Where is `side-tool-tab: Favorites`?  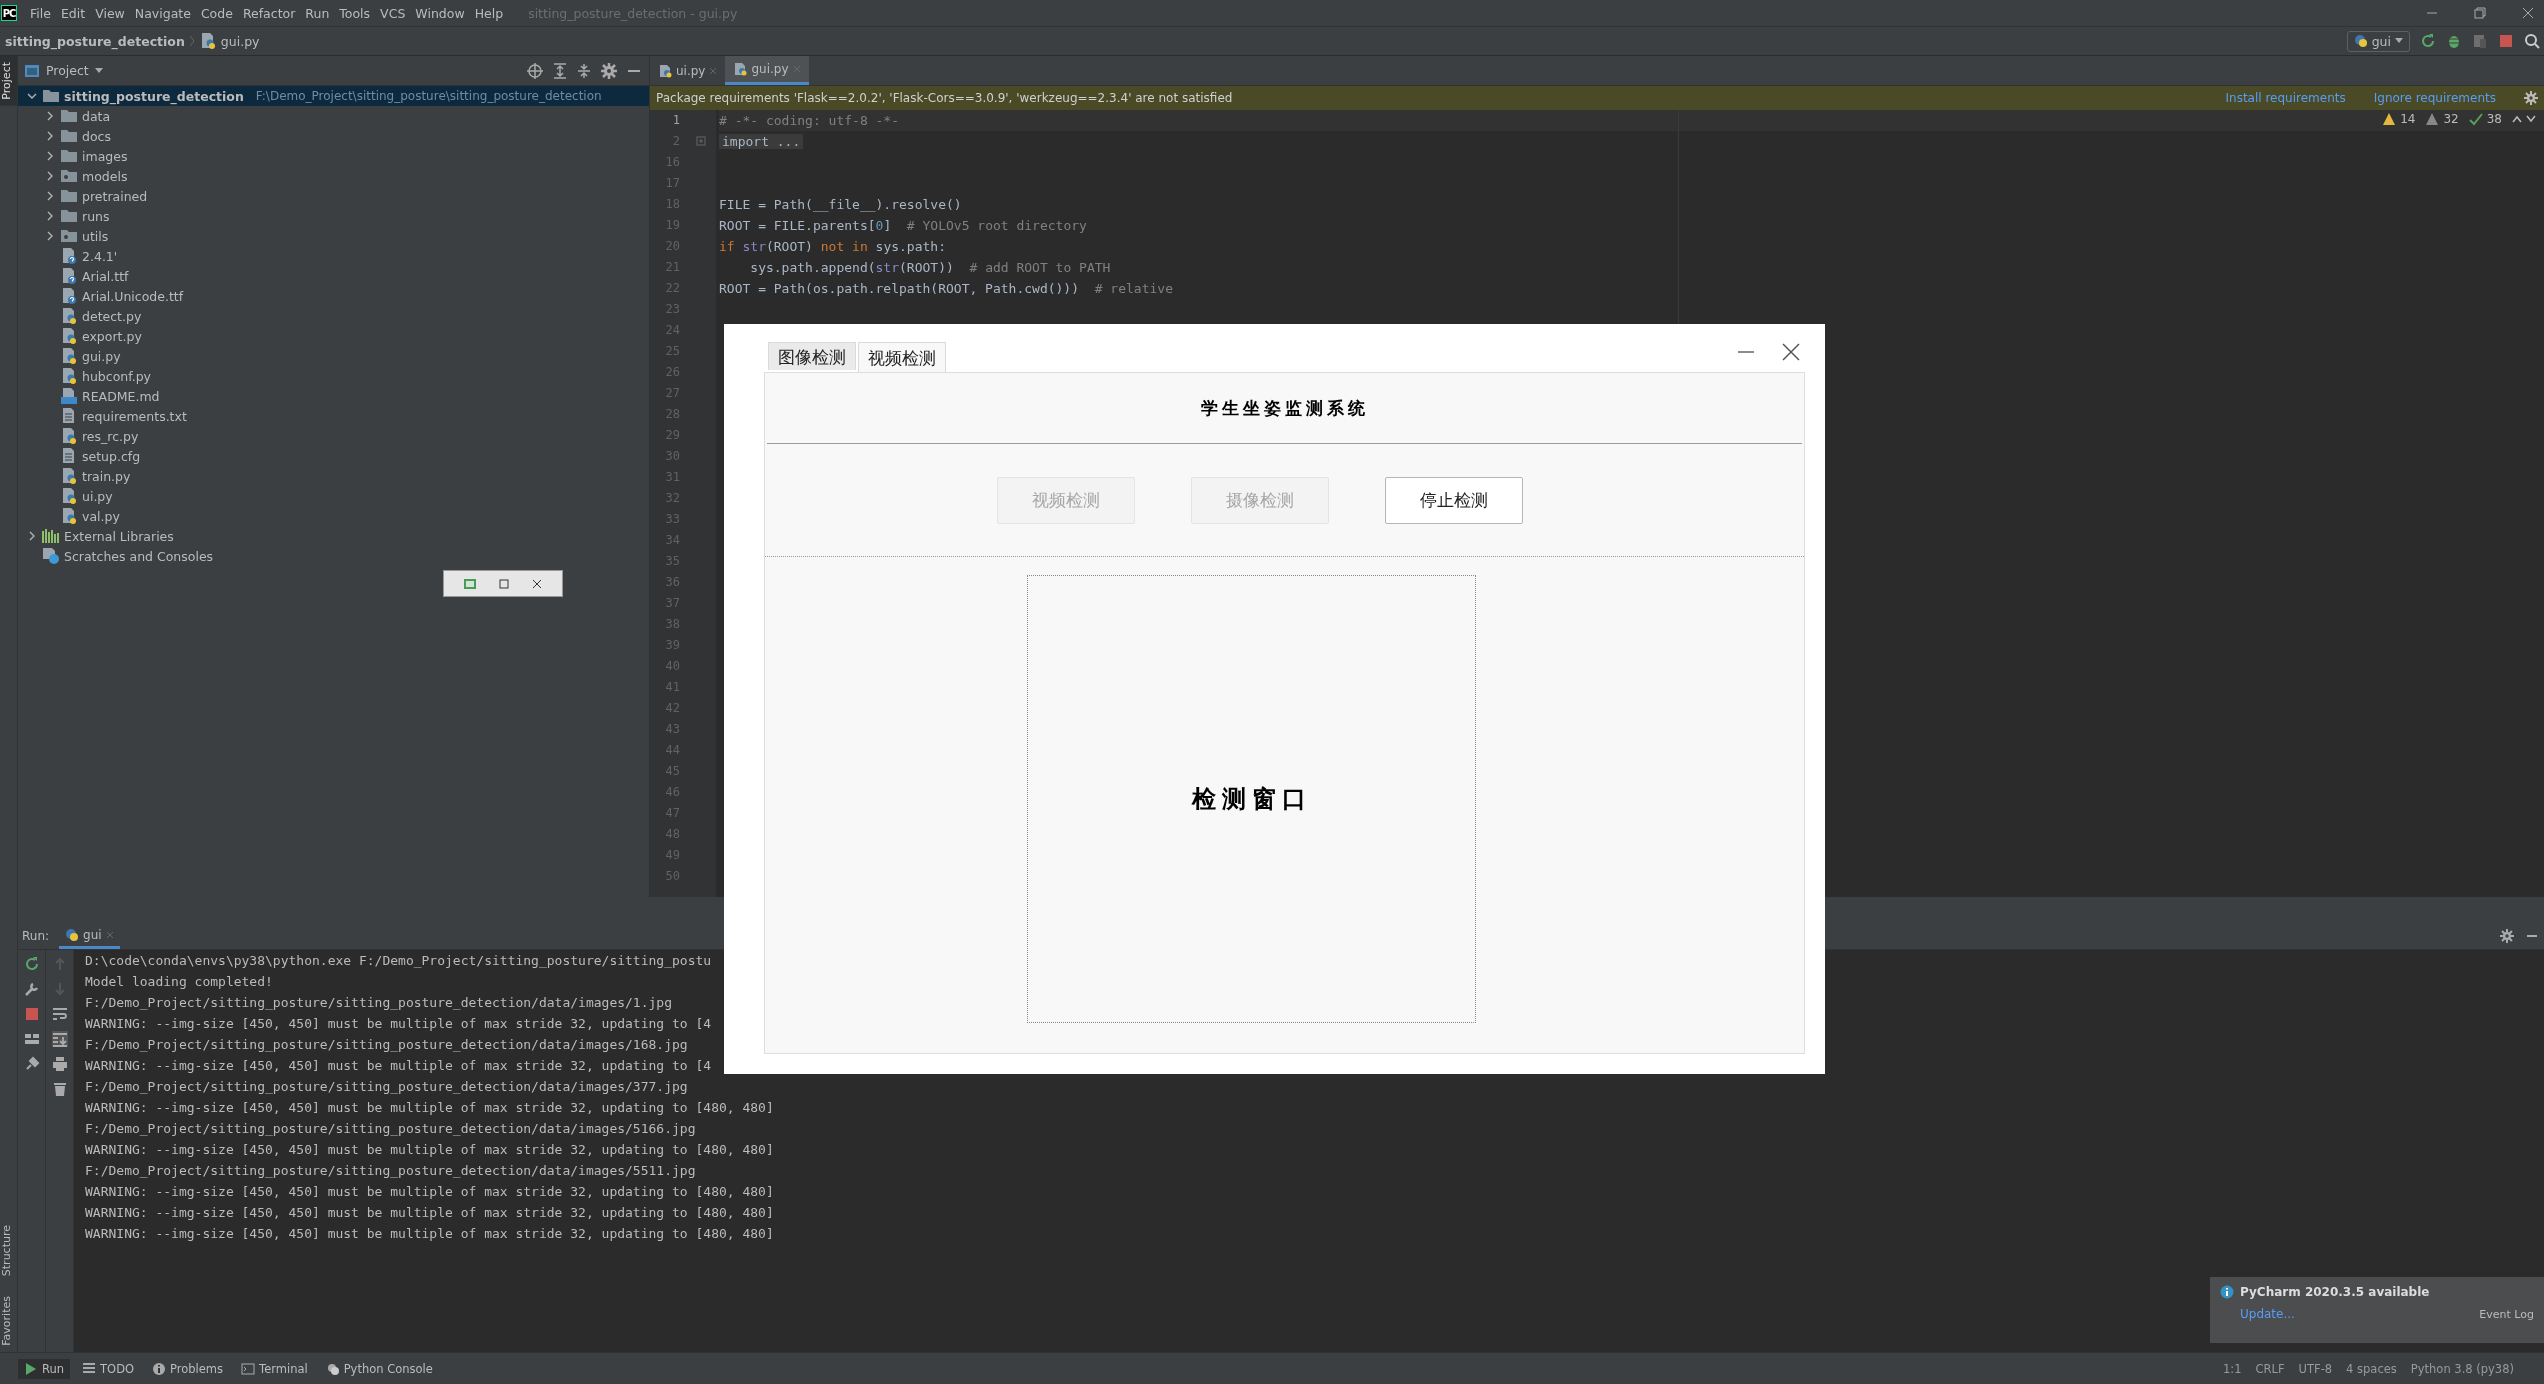
side-tool-tab: Favorites is located at coordinates (8, 1321).